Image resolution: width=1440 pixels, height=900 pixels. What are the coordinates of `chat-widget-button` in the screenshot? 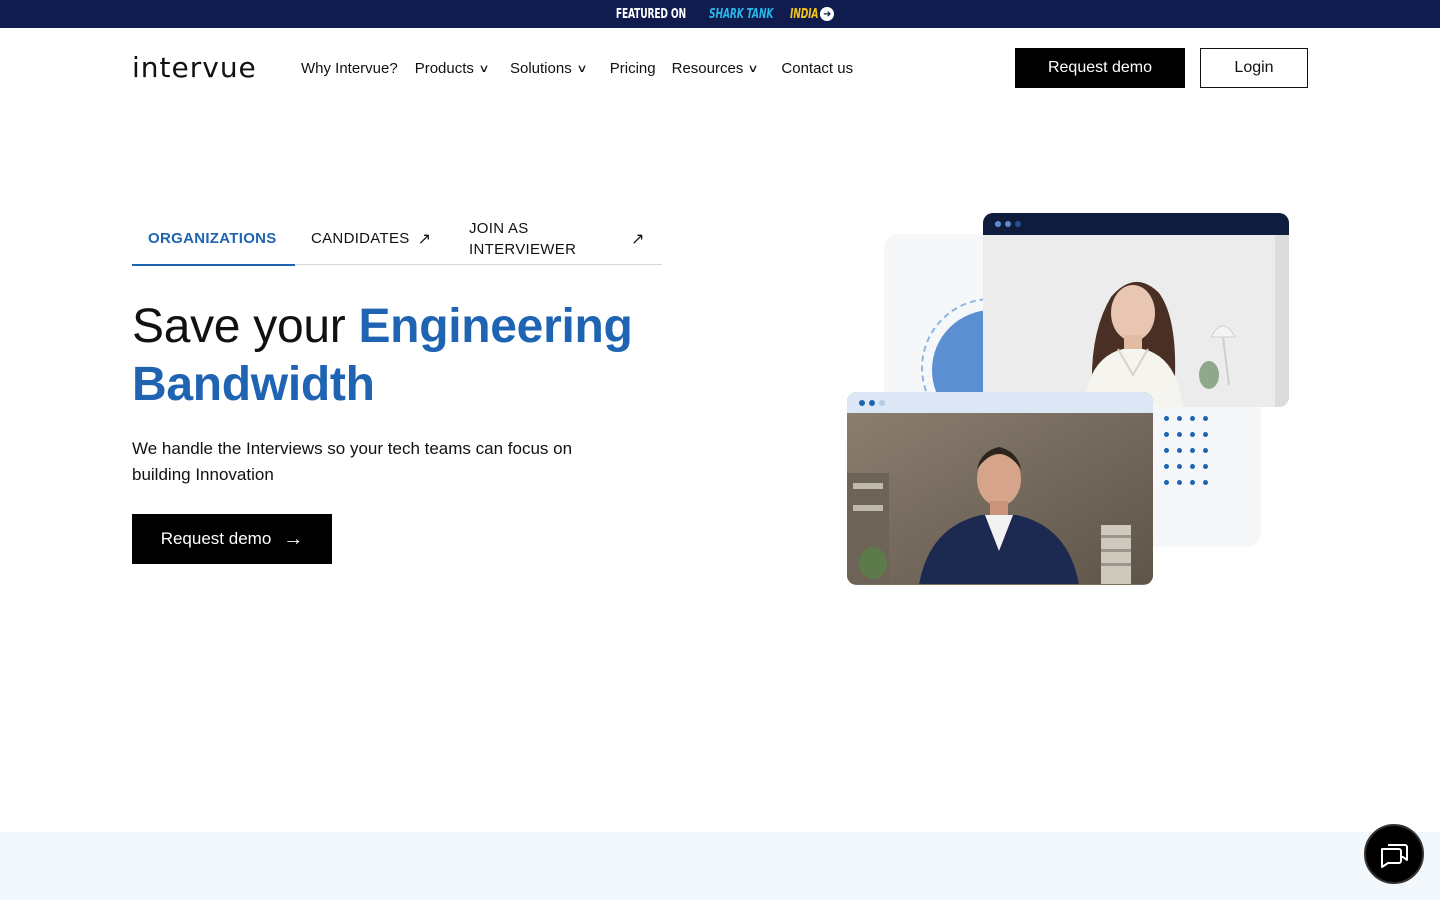 It's located at (1394, 854).